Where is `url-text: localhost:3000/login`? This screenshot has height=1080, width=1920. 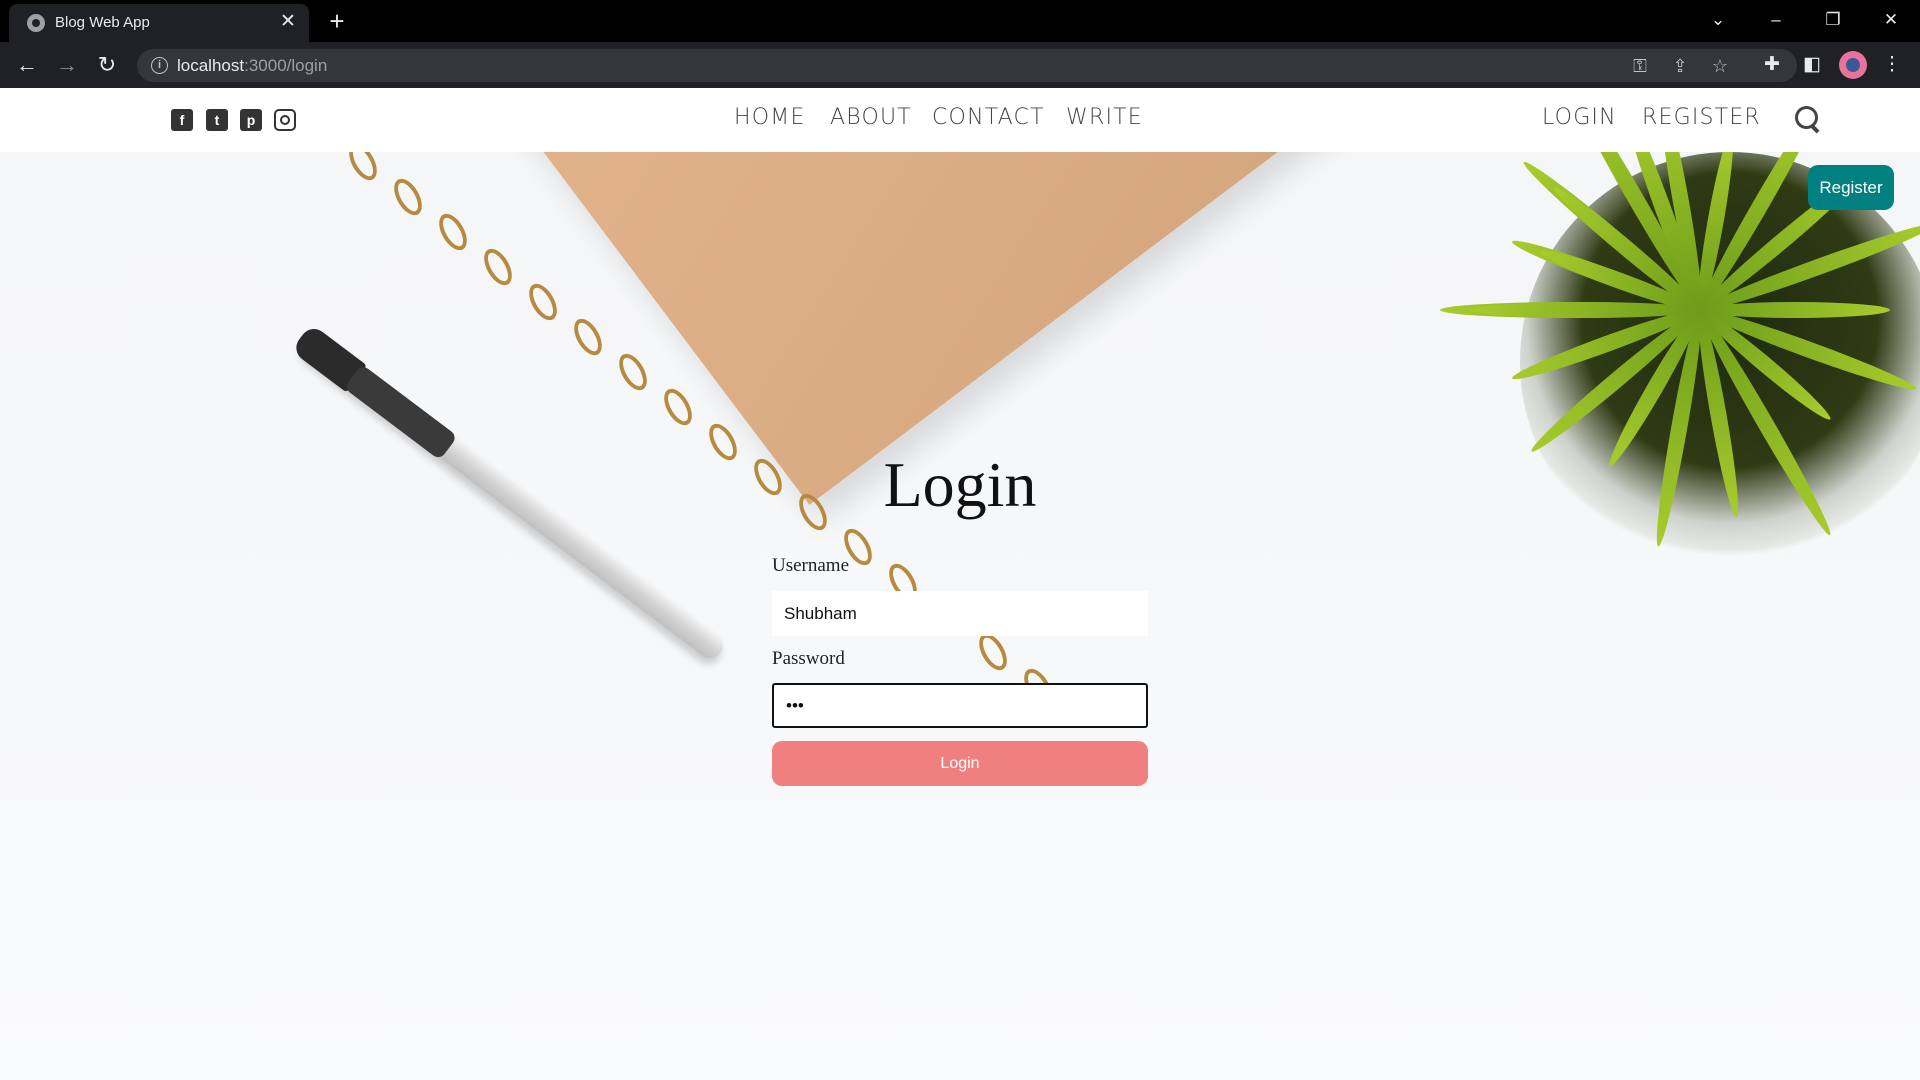 url-text: localhost:3000/login is located at coordinates (252, 66).